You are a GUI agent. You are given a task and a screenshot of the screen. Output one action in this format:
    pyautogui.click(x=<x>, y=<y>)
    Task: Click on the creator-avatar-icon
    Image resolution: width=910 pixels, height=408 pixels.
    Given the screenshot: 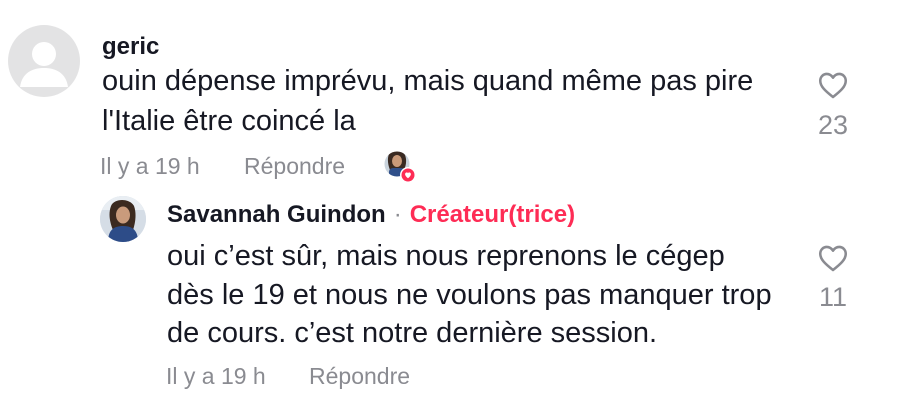 What is the action you would take?
    pyautogui.click(x=123, y=219)
    